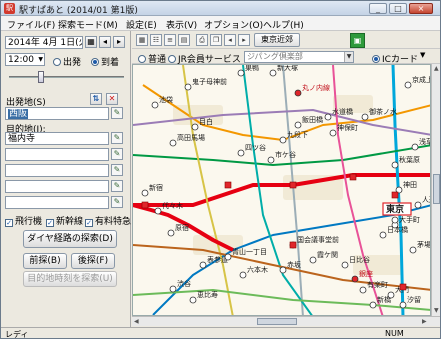 The height and width of the screenshot is (339, 441). I want to click on later-button: 後探(F), so click(93, 261).